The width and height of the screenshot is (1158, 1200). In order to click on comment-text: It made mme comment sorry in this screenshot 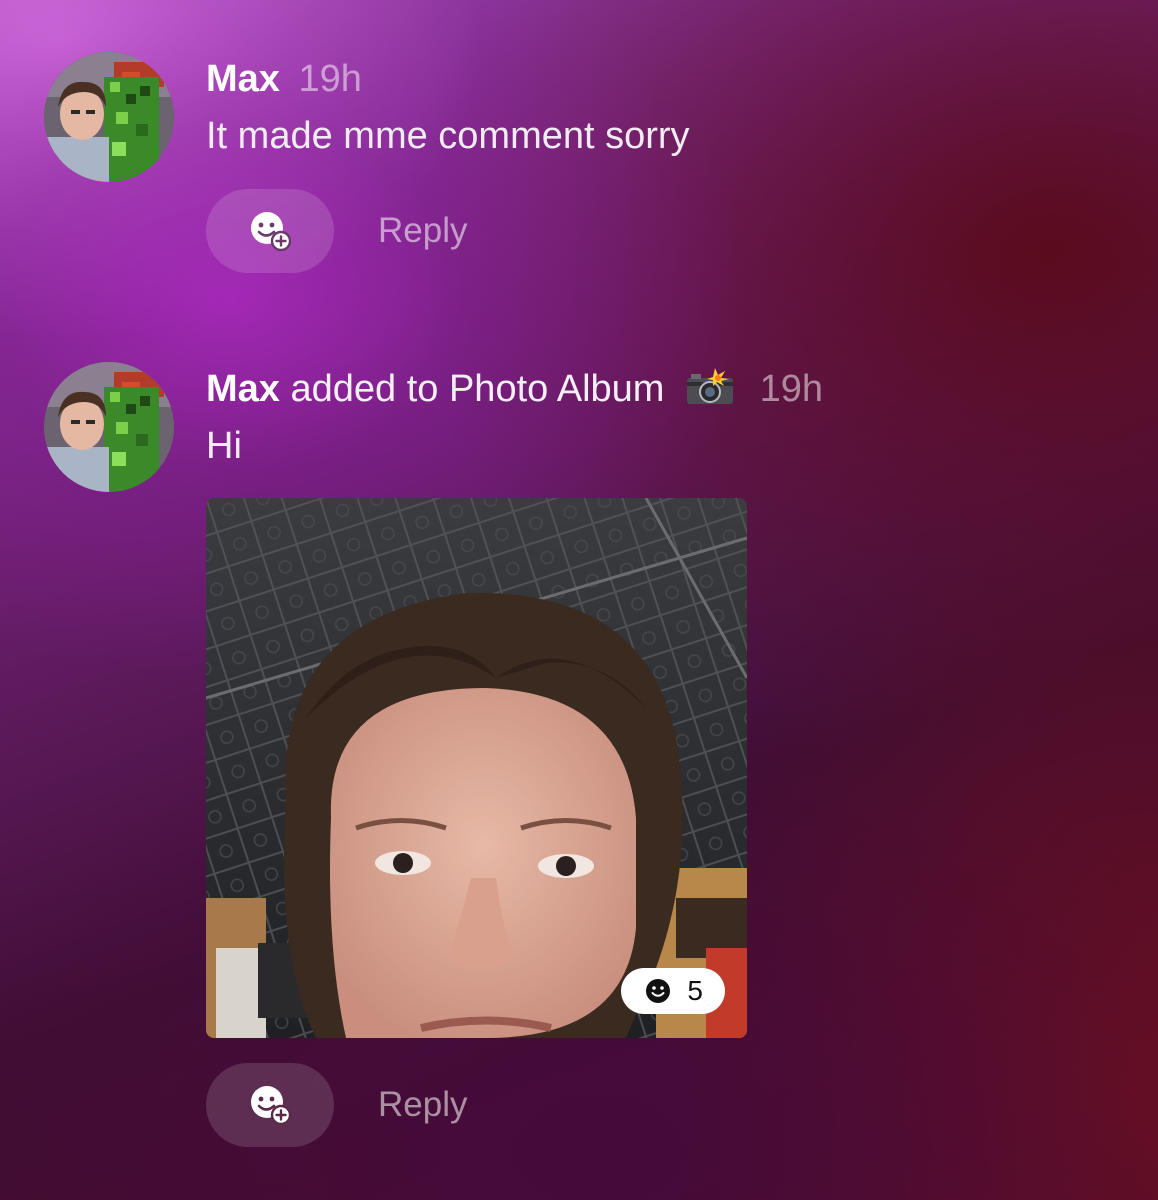, I will do `click(448, 136)`.